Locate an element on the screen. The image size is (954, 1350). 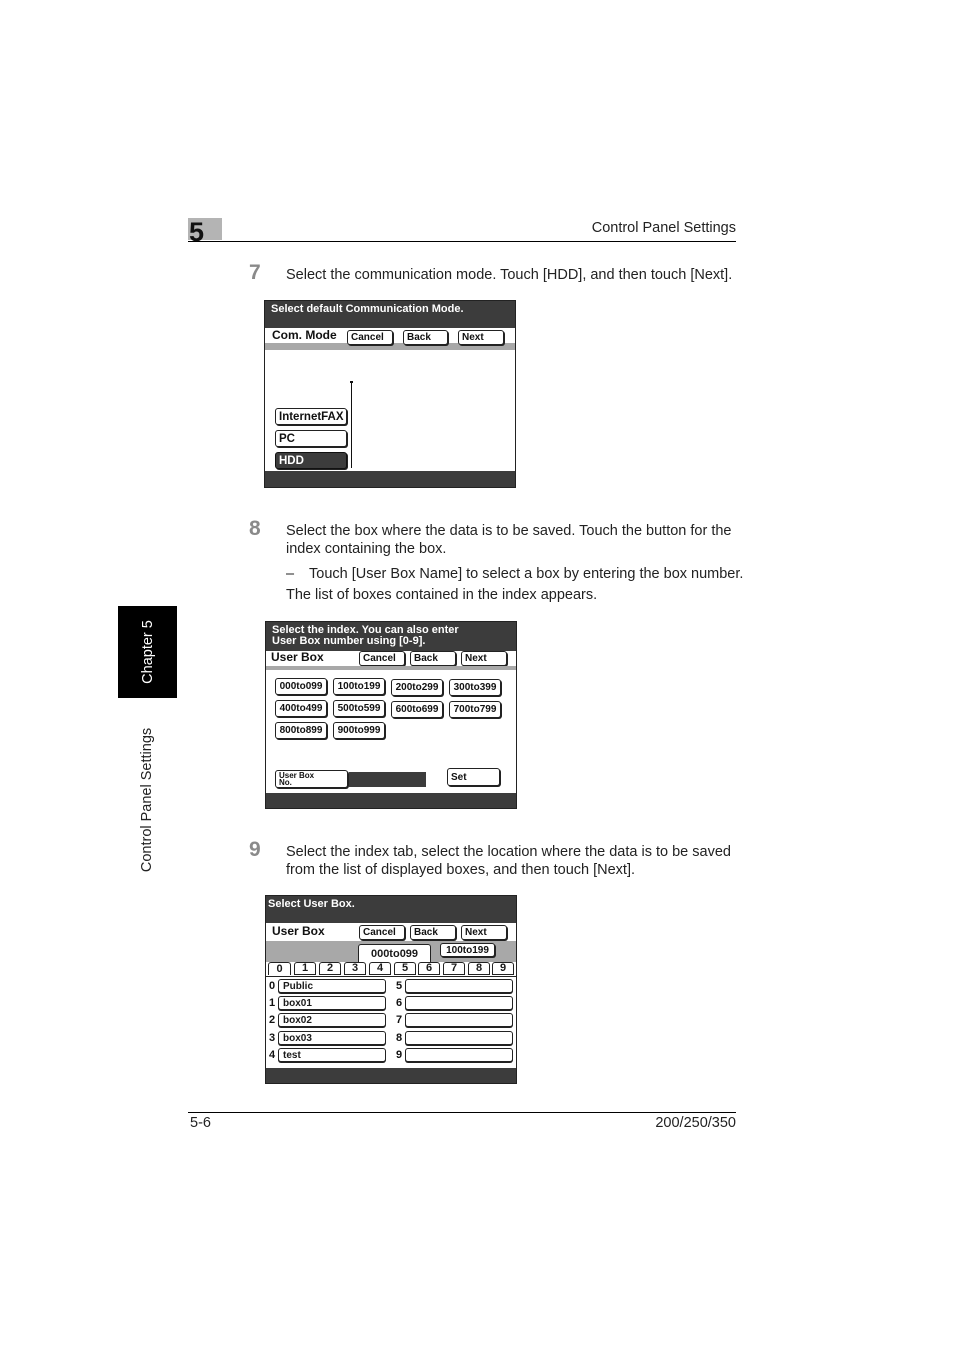
mode-hdd-button: HDD is located at coordinates (311, 460).